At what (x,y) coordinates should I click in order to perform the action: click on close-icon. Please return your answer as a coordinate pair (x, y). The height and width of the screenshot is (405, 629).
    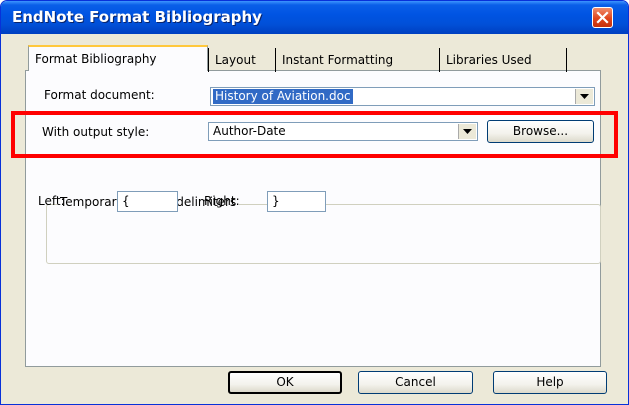
    Looking at the image, I should click on (602, 17).